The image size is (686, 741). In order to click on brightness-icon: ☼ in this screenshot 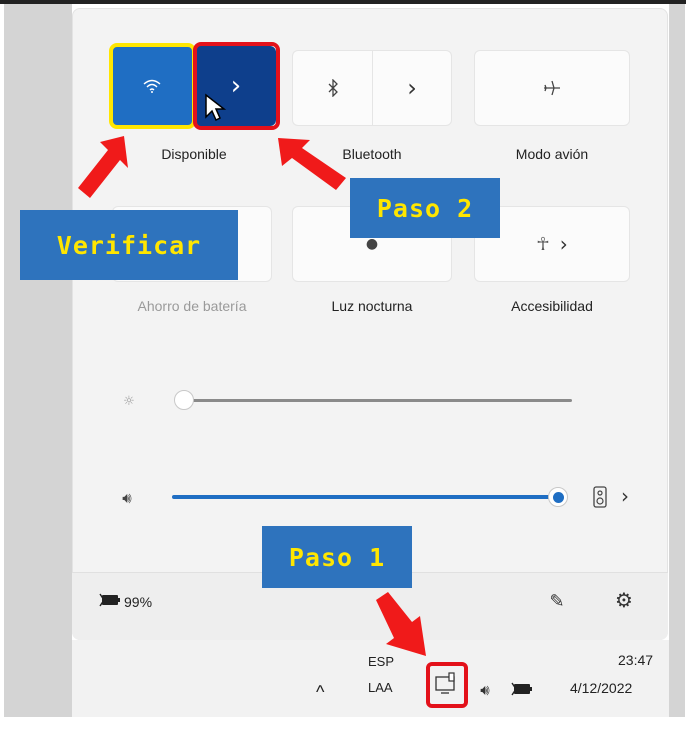, I will do `click(129, 401)`.